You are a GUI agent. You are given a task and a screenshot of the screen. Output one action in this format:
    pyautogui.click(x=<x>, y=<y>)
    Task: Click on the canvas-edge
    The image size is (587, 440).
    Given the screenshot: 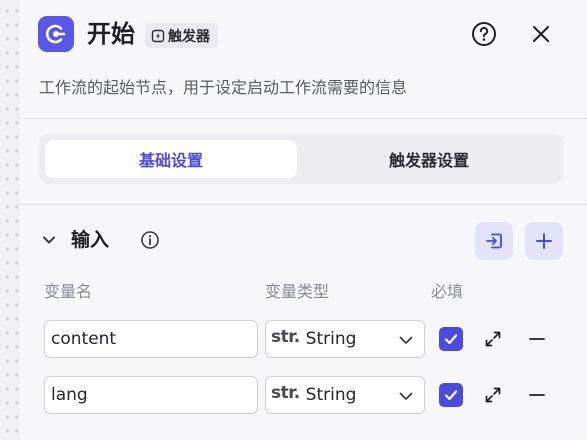 What is the action you would take?
    pyautogui.click(x=9, y=220)
    